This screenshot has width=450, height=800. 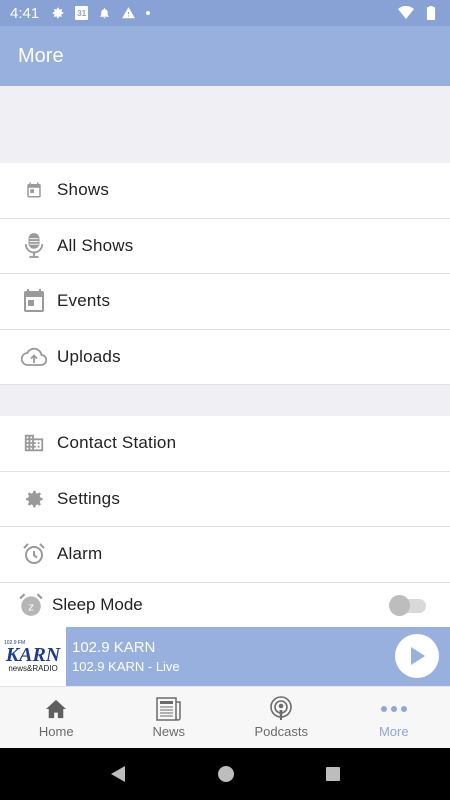 What do you see at coordinates (333, 774) in the screenshot?
I see `recents-icon` at bounding box center [333, 774].